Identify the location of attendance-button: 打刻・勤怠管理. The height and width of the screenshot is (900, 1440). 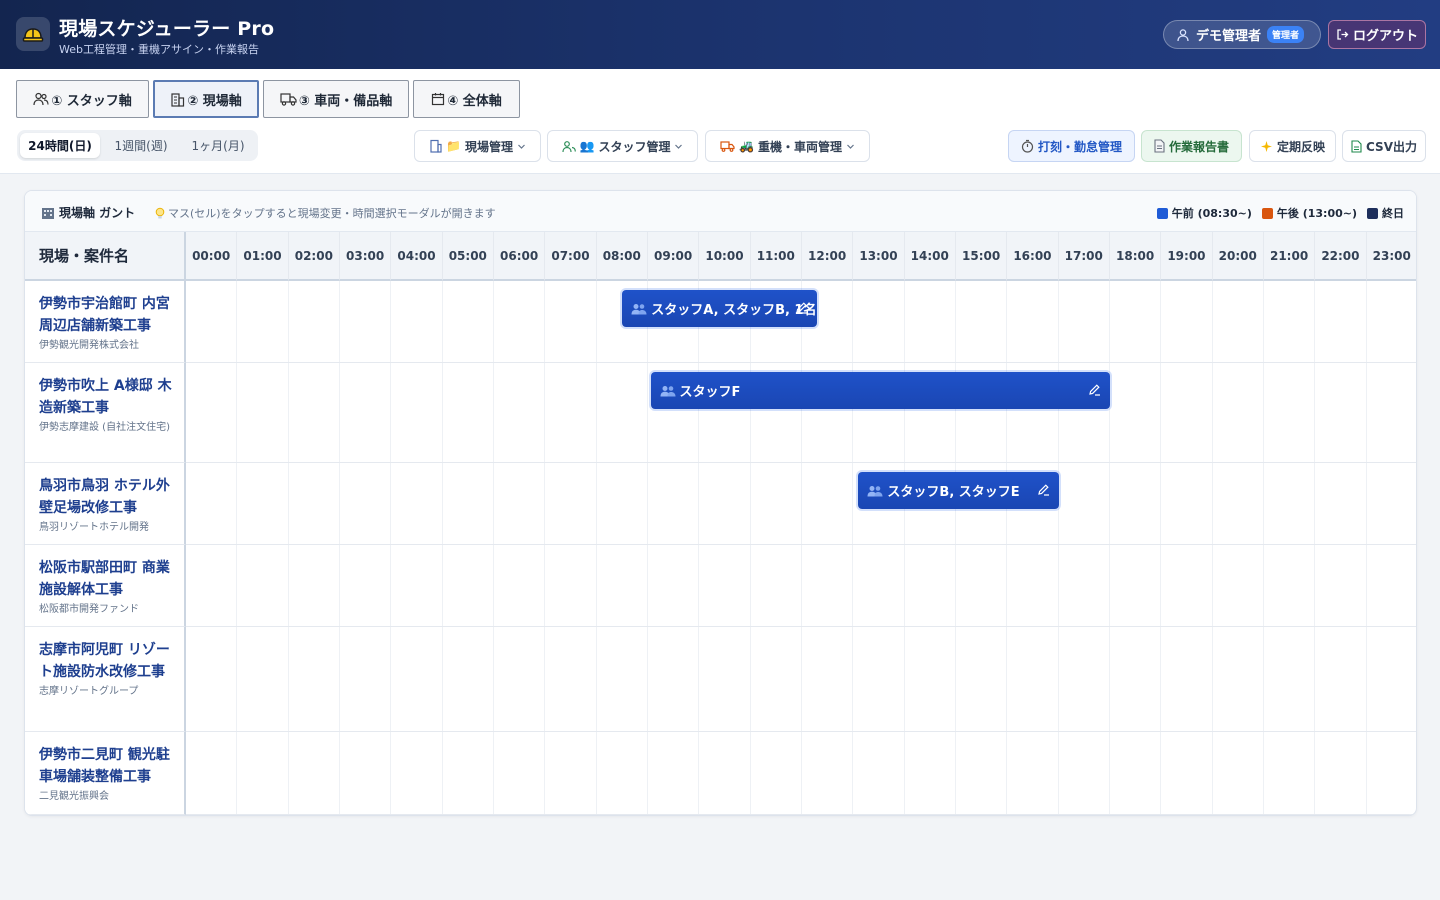
(1071, 146).